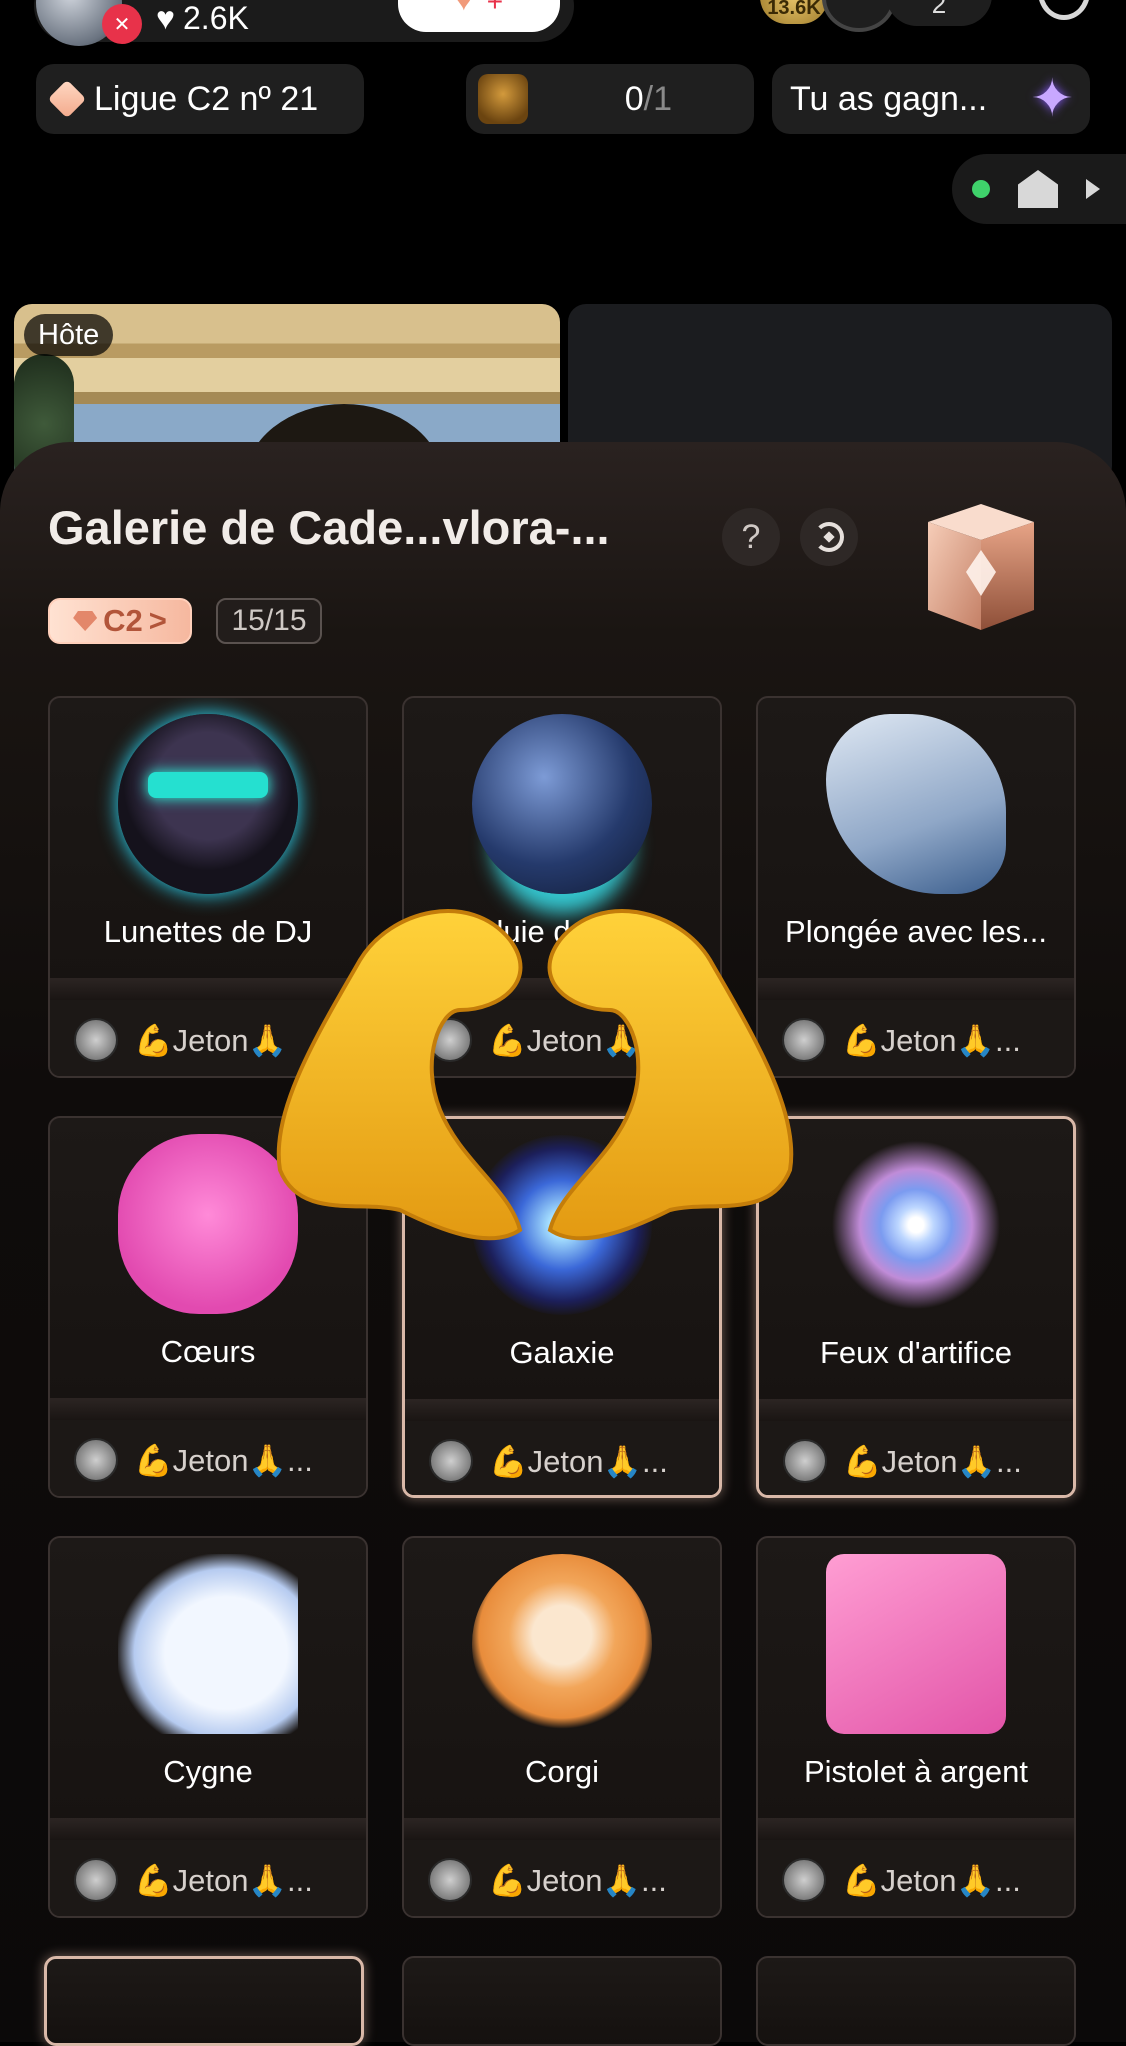 The height and width of the screenshot is (2046, 1126). I want to click on follow-button: ♥ +, so click(479, 16).